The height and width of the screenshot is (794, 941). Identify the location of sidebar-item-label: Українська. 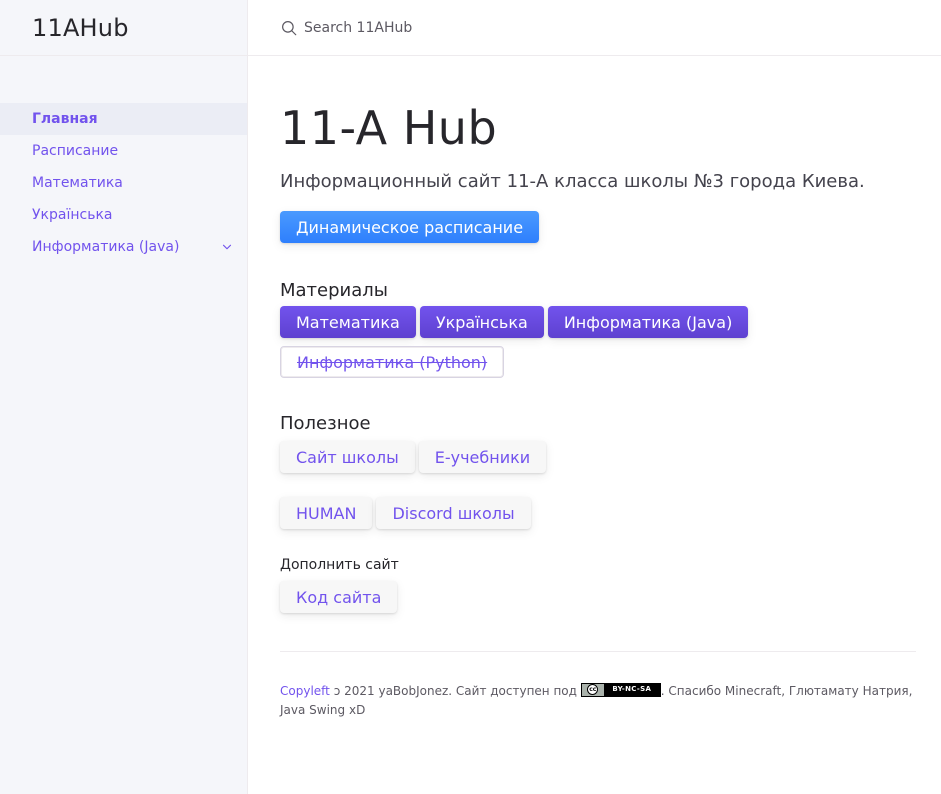
(72, 215).